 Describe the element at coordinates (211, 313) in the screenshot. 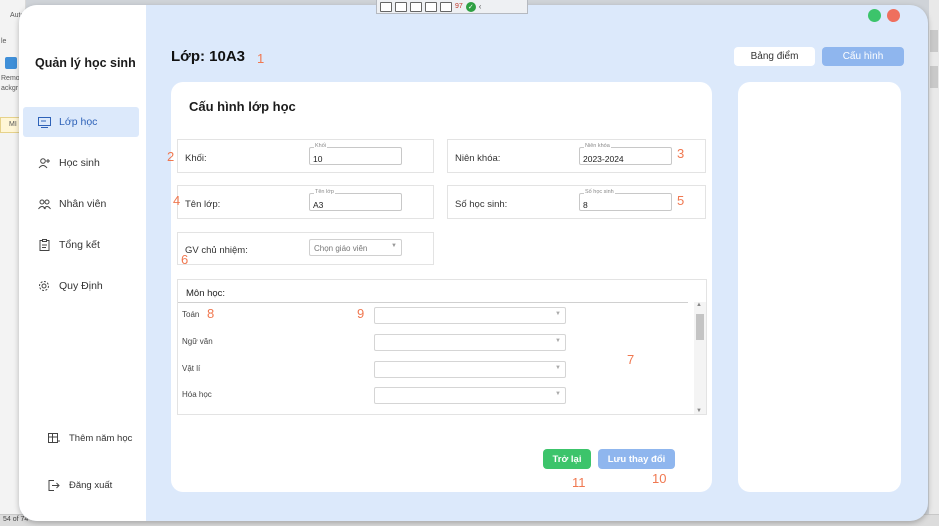

I see `annotation-label: 8` at that location.